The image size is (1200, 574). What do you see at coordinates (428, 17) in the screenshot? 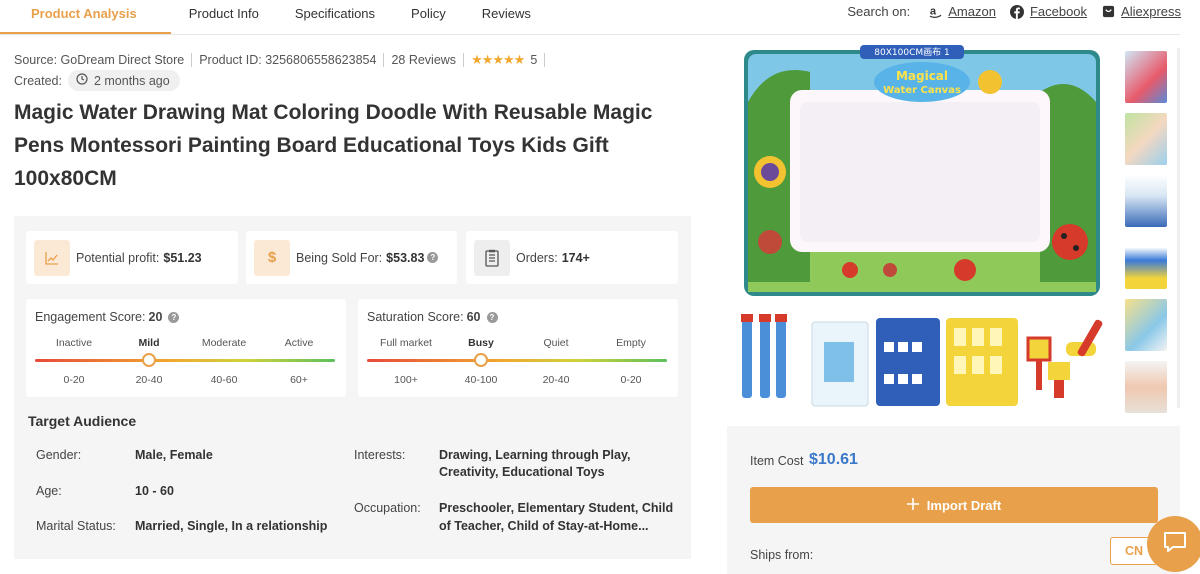
I see `tab-policy: Policy` at bounding box center [428, 17].